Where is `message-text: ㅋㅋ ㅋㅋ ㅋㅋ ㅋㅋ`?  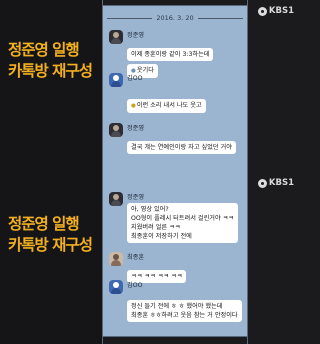 message-text: ㅋㅋ ㅋㅋ ㅋㅋ ㅋㅋ is located at coordinates (157, 276).